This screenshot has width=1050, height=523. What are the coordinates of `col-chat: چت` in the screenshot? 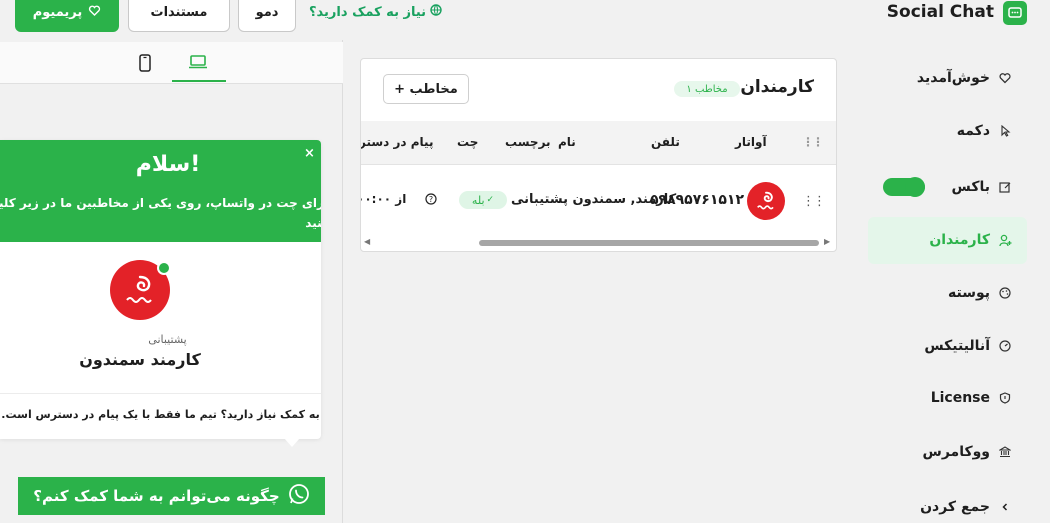 It's located at (468, 142).